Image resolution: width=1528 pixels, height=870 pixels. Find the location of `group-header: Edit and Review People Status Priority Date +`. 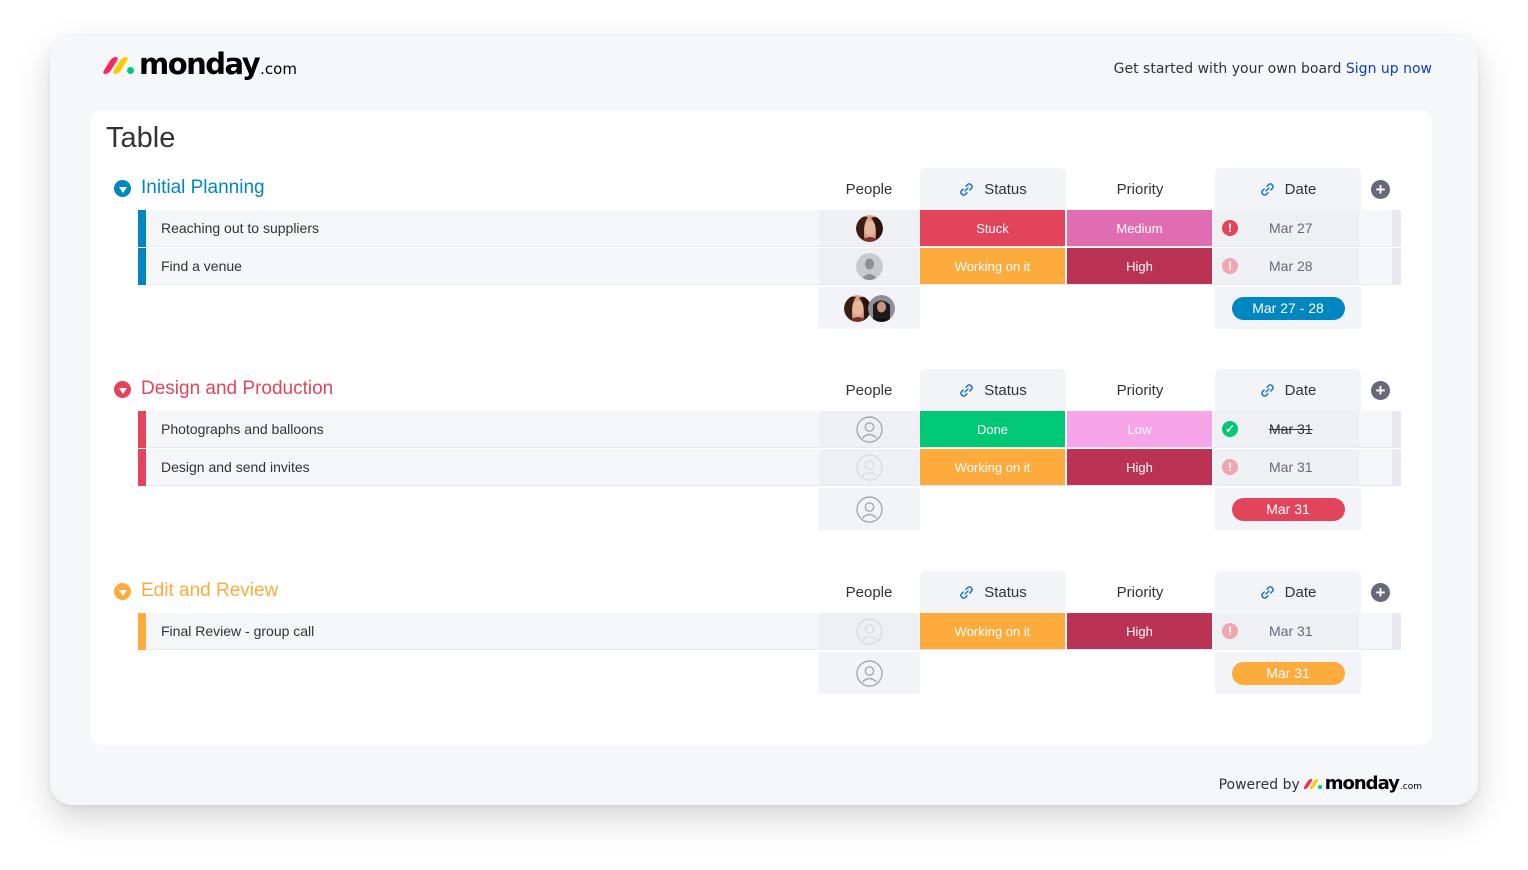

group-header: Edit and Review People Status Priority Date + is located at coordinates (761, 592).